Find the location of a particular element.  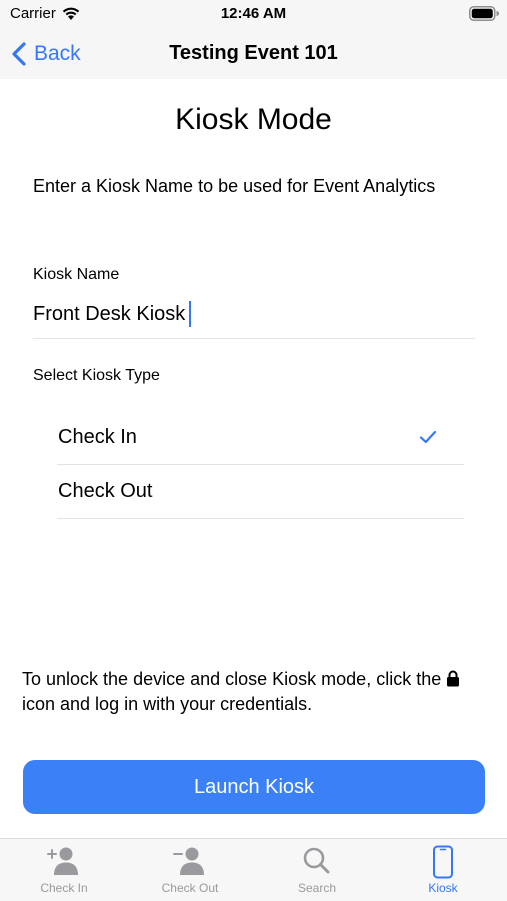

text-cursor is located at coordinates (190, 314).